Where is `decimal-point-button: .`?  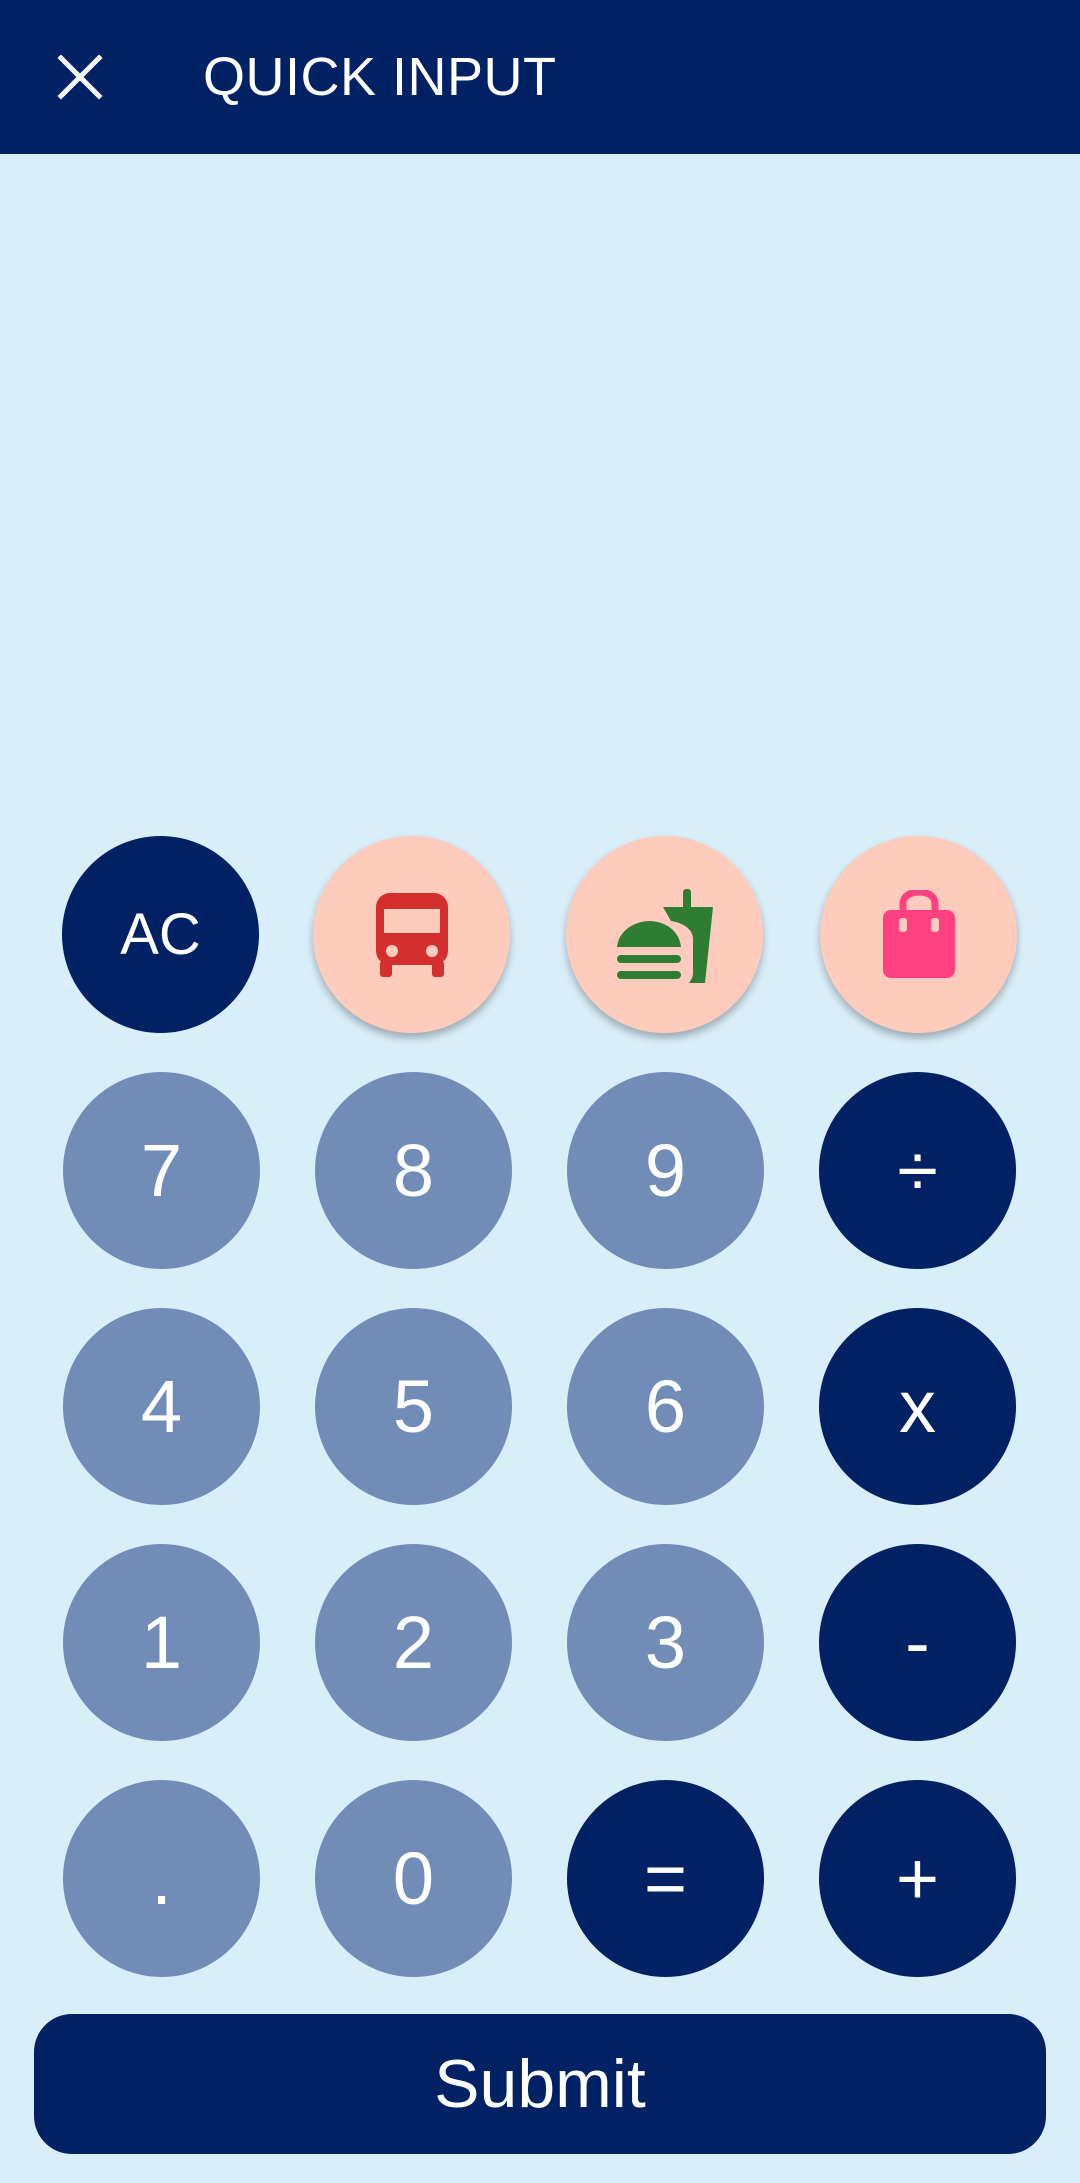 decimal-point-button: . is located at coordinates (161, 1878).